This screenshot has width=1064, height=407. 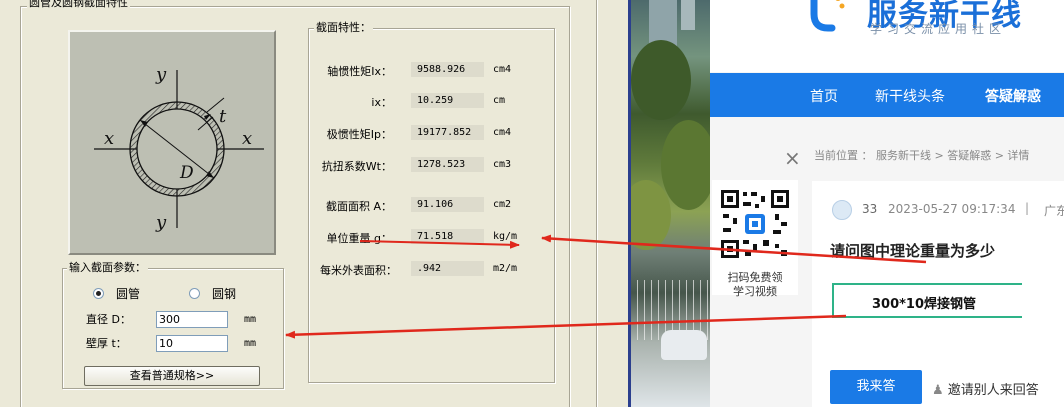 What do you see at coordinates (172, 376) in the screenshot?
I see `view-standard-specs-button: 查看普通规格>>` at bounding box center [172, 376].